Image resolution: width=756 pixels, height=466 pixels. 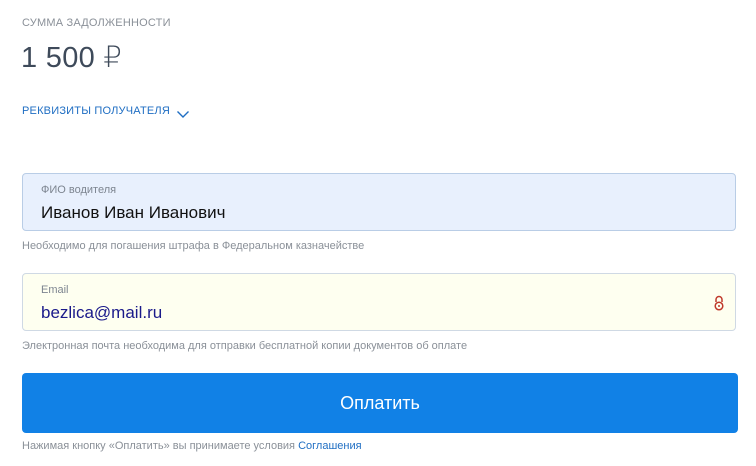 I want to click on recipient-requisites-toggle: РЕКВИЗИТЫ ПОЛУЧАТЕЛЯ, so click(x=106, y=111).